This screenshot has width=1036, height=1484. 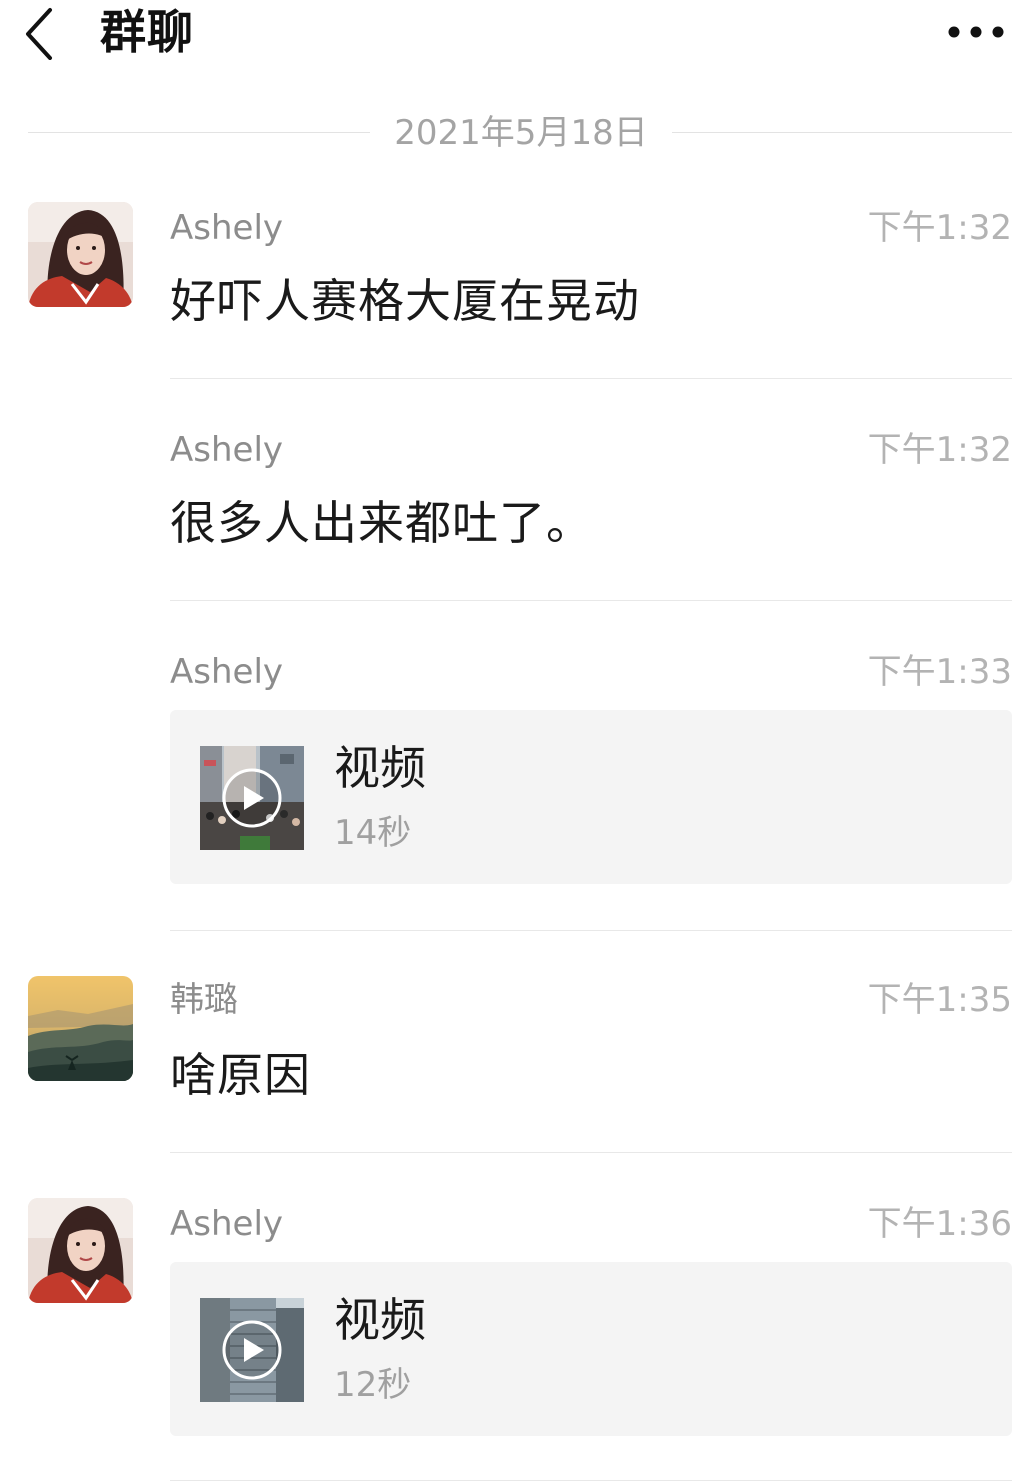 I want to click on video-duration: 12秒, so click(x=373, y=1385).